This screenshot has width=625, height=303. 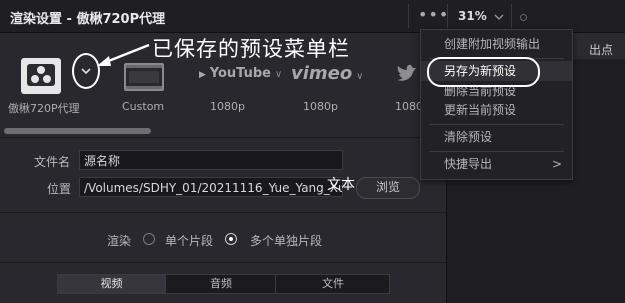 I want to click on location-label: 位置, so click(x=59, y=189).